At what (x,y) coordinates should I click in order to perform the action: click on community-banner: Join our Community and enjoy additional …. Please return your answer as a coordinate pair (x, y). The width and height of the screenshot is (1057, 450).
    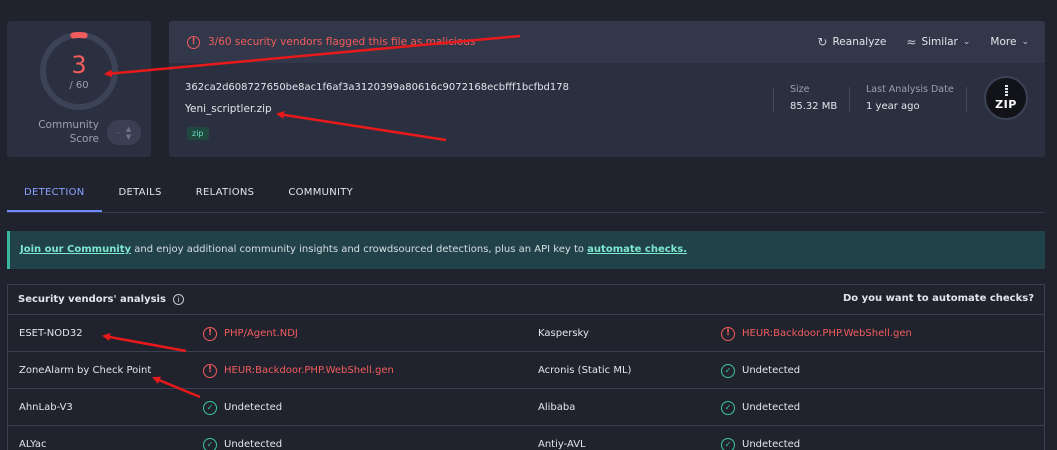
    Looking at the image, I should click on (526, 250).